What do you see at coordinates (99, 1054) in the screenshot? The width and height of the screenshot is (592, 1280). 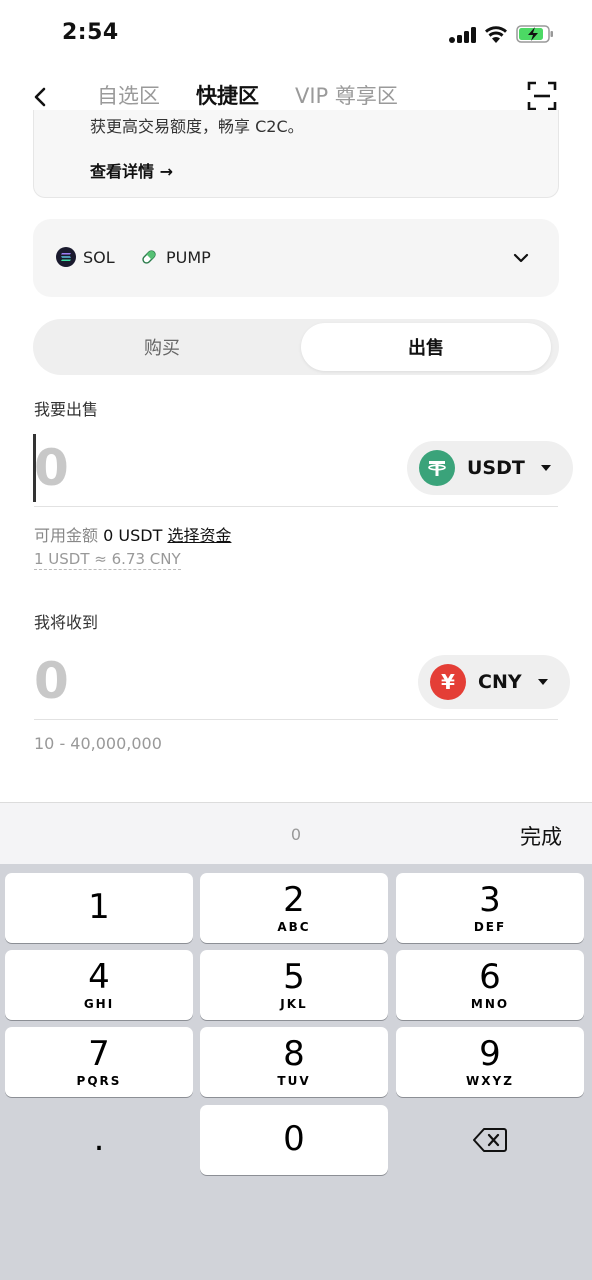 I see `key-digit: 7` at bounding box center [99, 1054].